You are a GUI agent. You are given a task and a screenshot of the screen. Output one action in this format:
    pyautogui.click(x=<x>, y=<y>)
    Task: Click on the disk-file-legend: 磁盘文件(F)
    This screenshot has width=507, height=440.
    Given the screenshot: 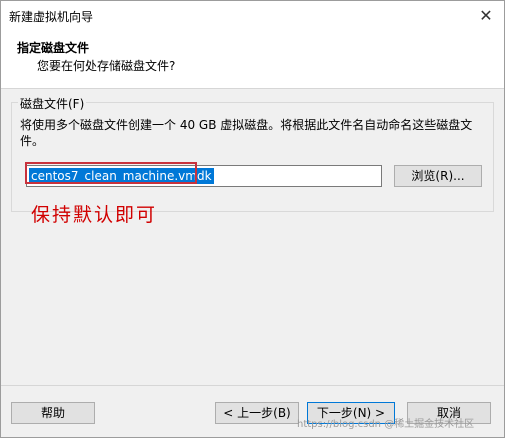 What is the action you would take?
    pyautogui.click(x=52, y=103)
    